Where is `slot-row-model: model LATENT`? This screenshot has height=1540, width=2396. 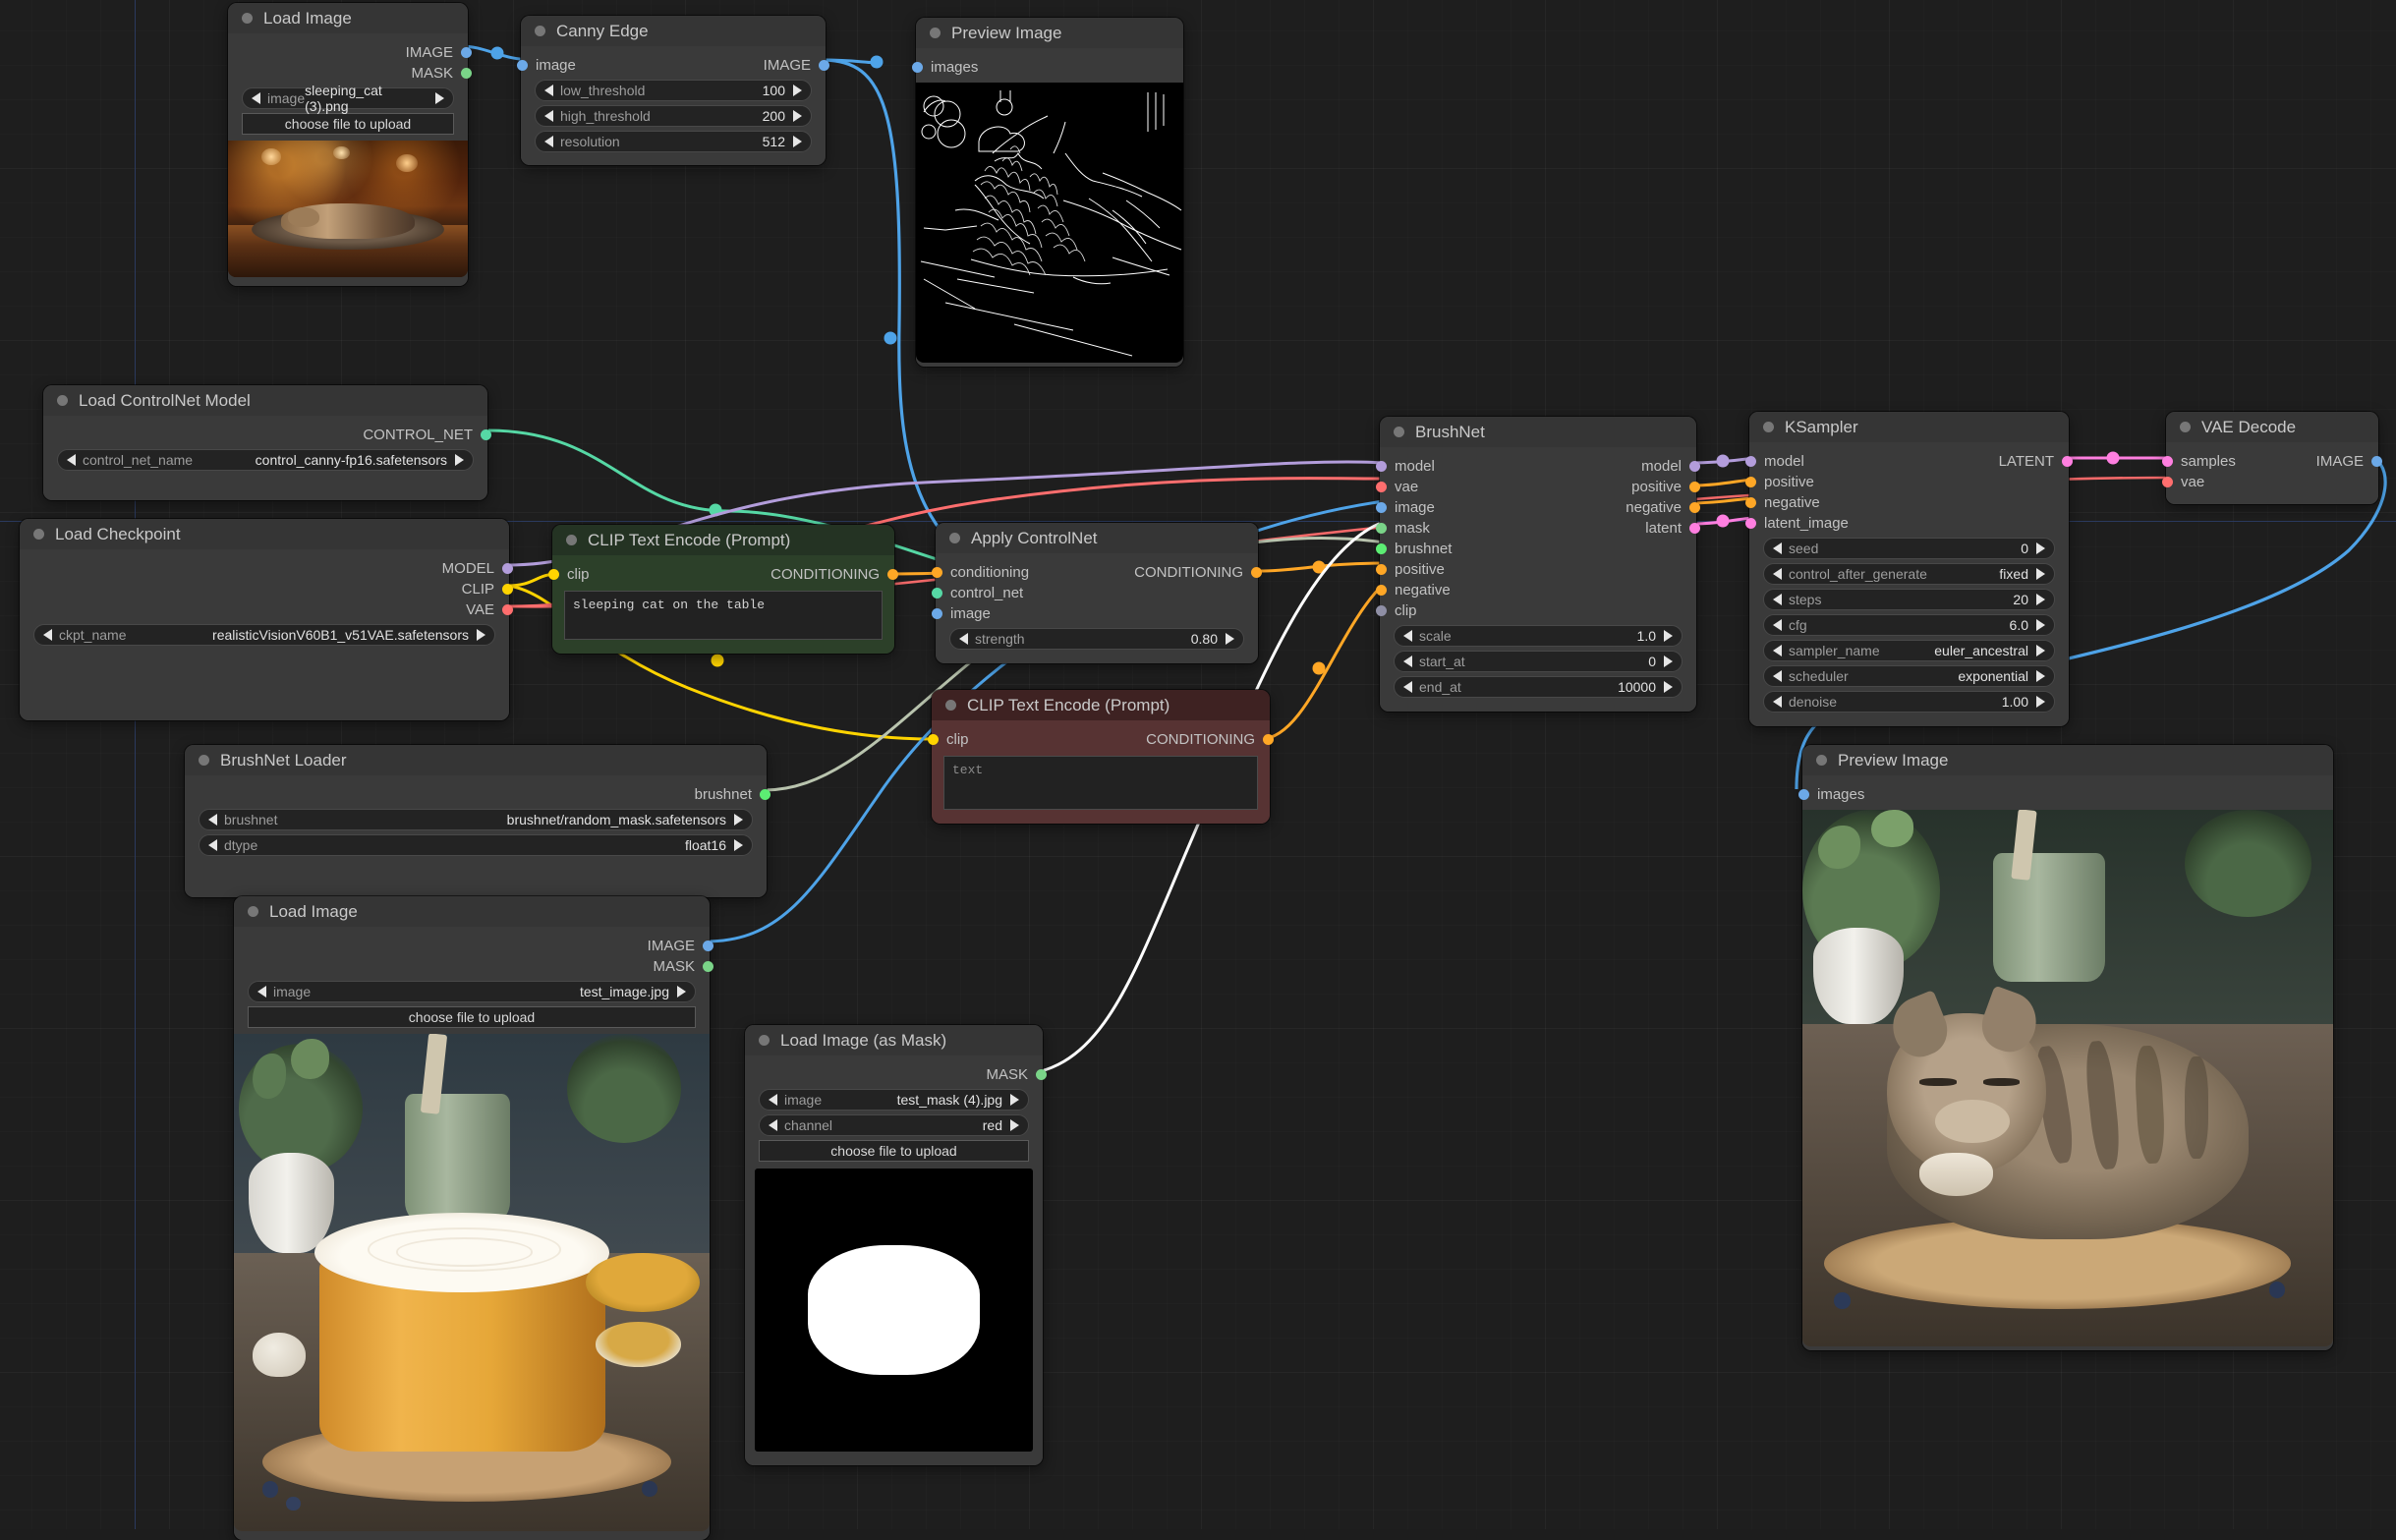 slot-row-model: model LATENT is located at coordinates (1909, 461).